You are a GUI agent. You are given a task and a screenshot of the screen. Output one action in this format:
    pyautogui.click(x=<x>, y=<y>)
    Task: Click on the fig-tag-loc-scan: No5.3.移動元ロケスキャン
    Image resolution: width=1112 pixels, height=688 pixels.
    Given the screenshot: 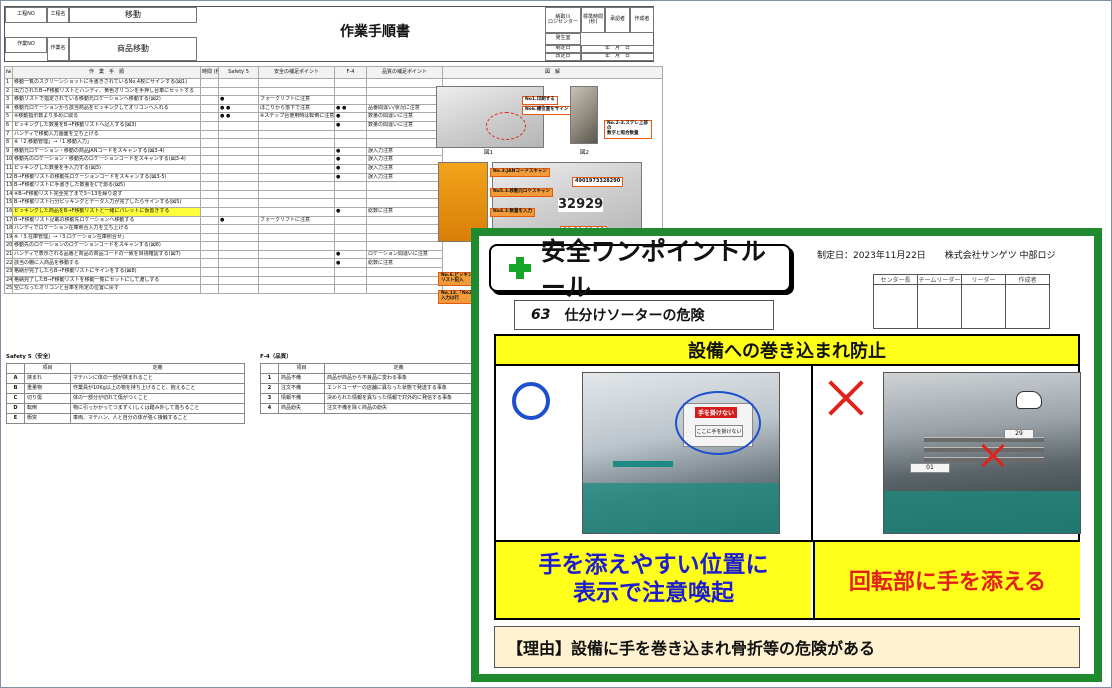 What is the action you would take?
    pyautogui.click(x=522, y=192)
    